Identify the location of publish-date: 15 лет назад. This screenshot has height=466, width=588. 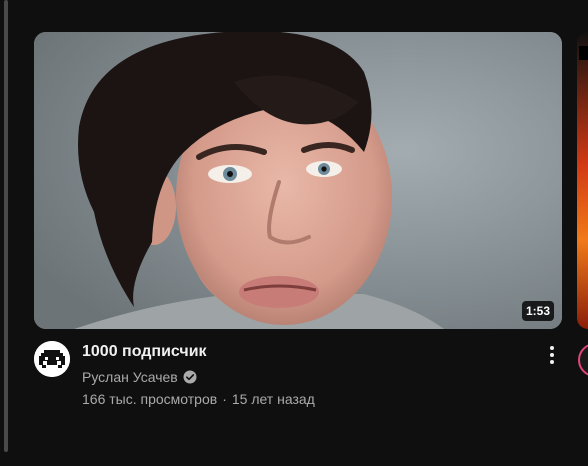
(273, 399).